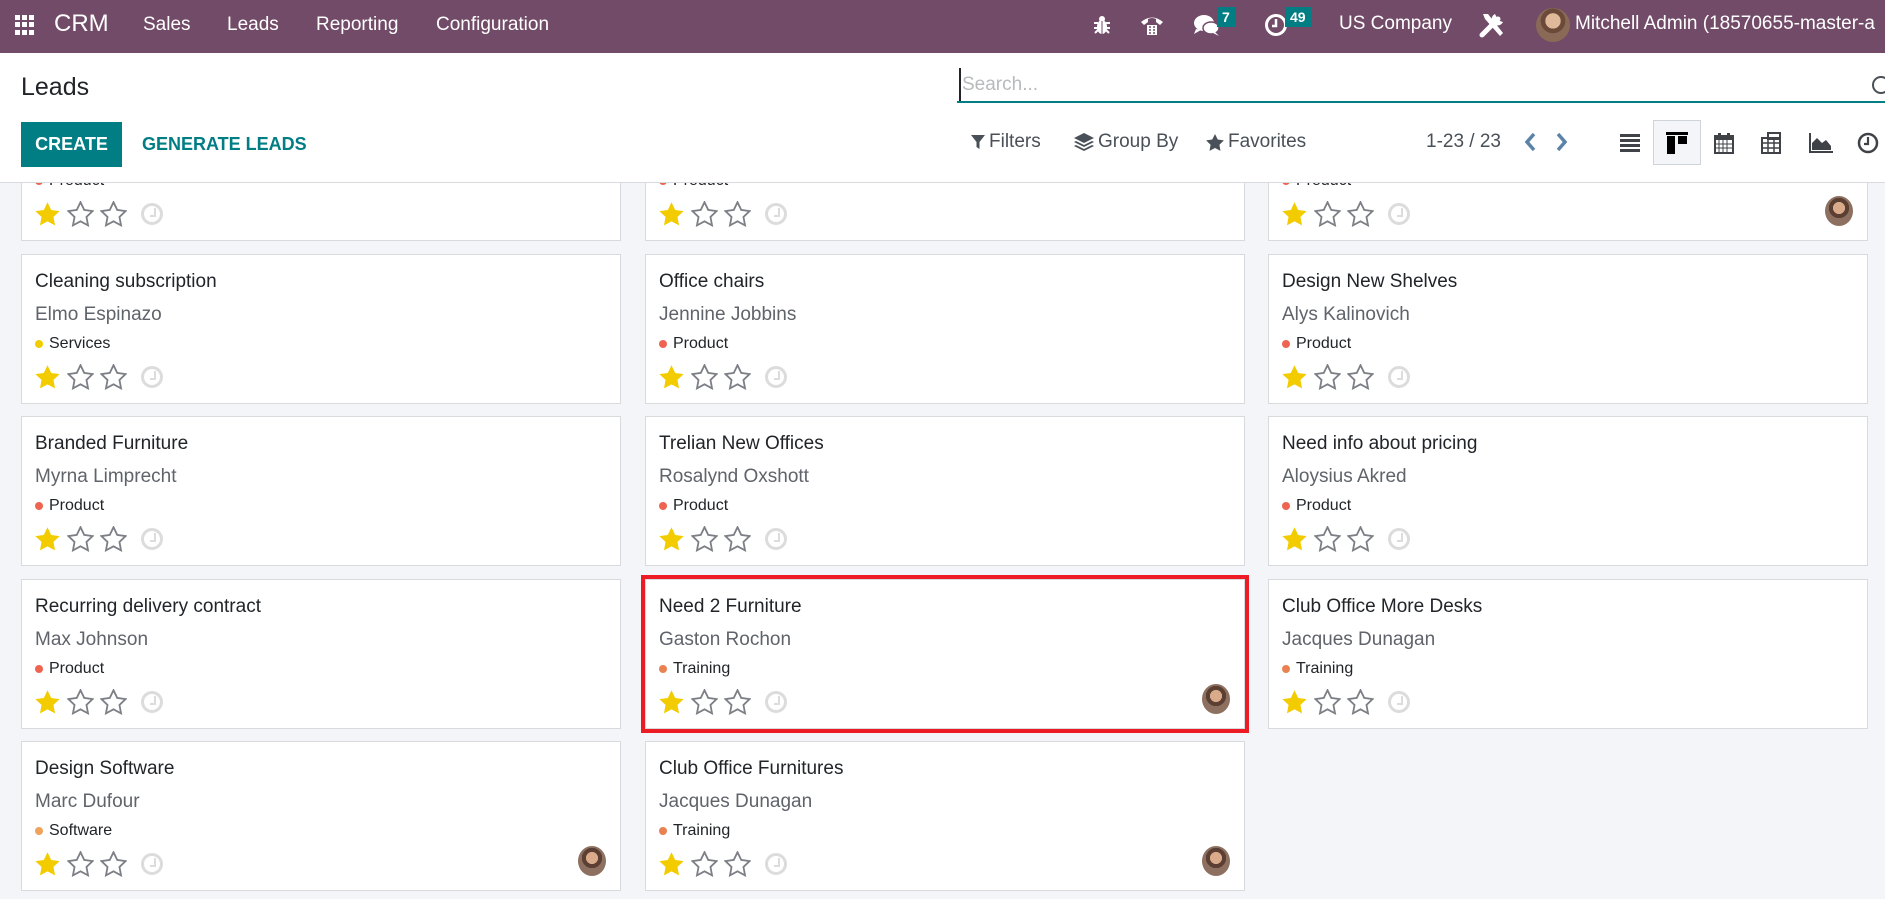  Describe the element at coordinates (321, 491) in the screenshot. I see `lead-card: Branded Furniture Myrna Limprecht Product` at that location.